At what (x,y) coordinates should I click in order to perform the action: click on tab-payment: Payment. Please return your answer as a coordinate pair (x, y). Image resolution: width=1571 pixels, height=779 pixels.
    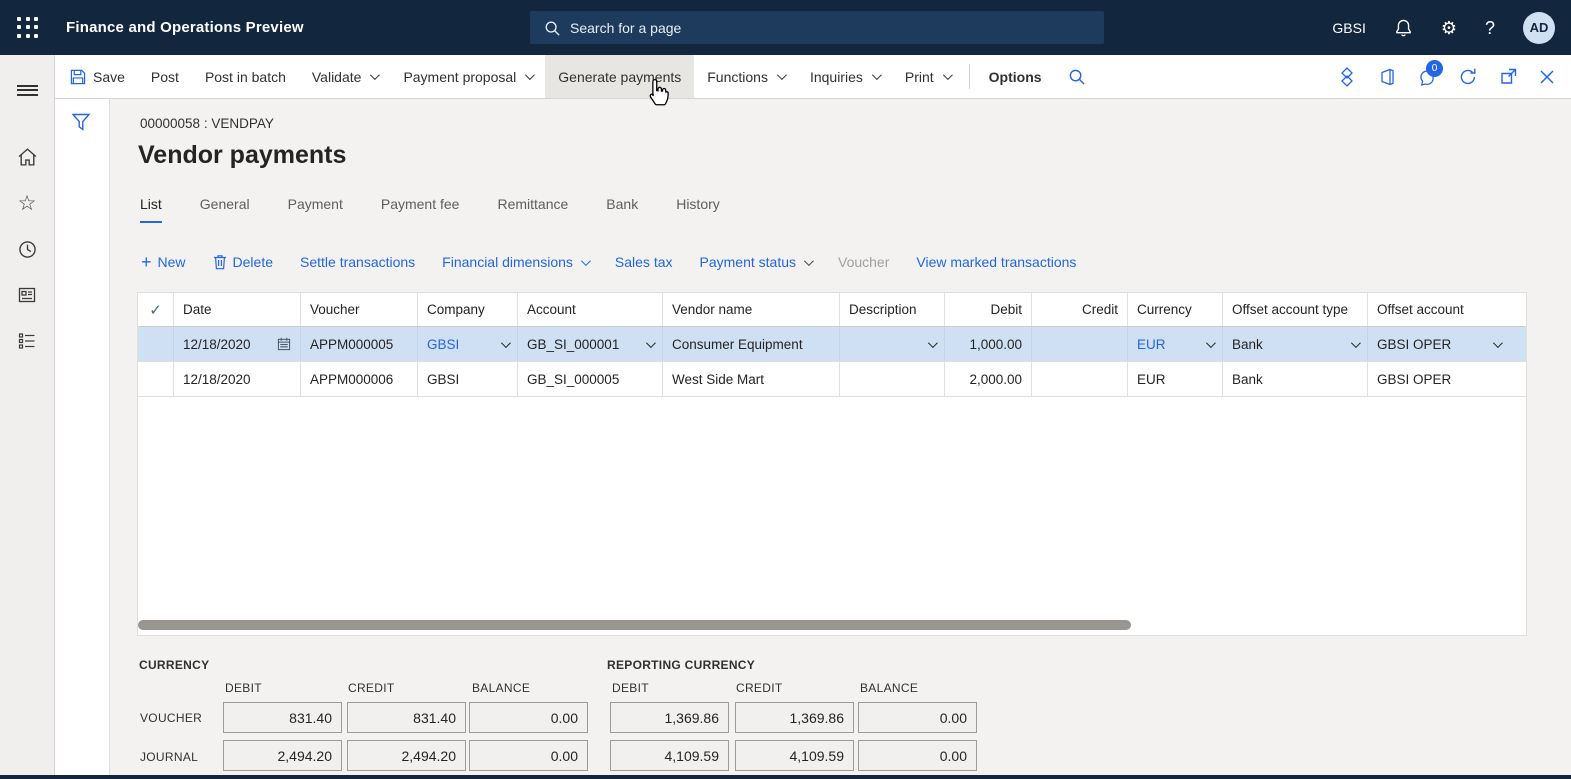
    Looking at the image, I should click on (315, 209).